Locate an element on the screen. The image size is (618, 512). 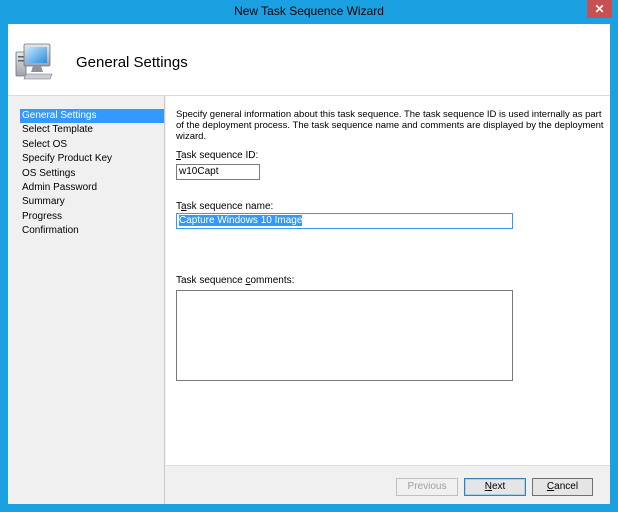
window-title: New Task Sequence Wizard is located at coordinates (309, 11).